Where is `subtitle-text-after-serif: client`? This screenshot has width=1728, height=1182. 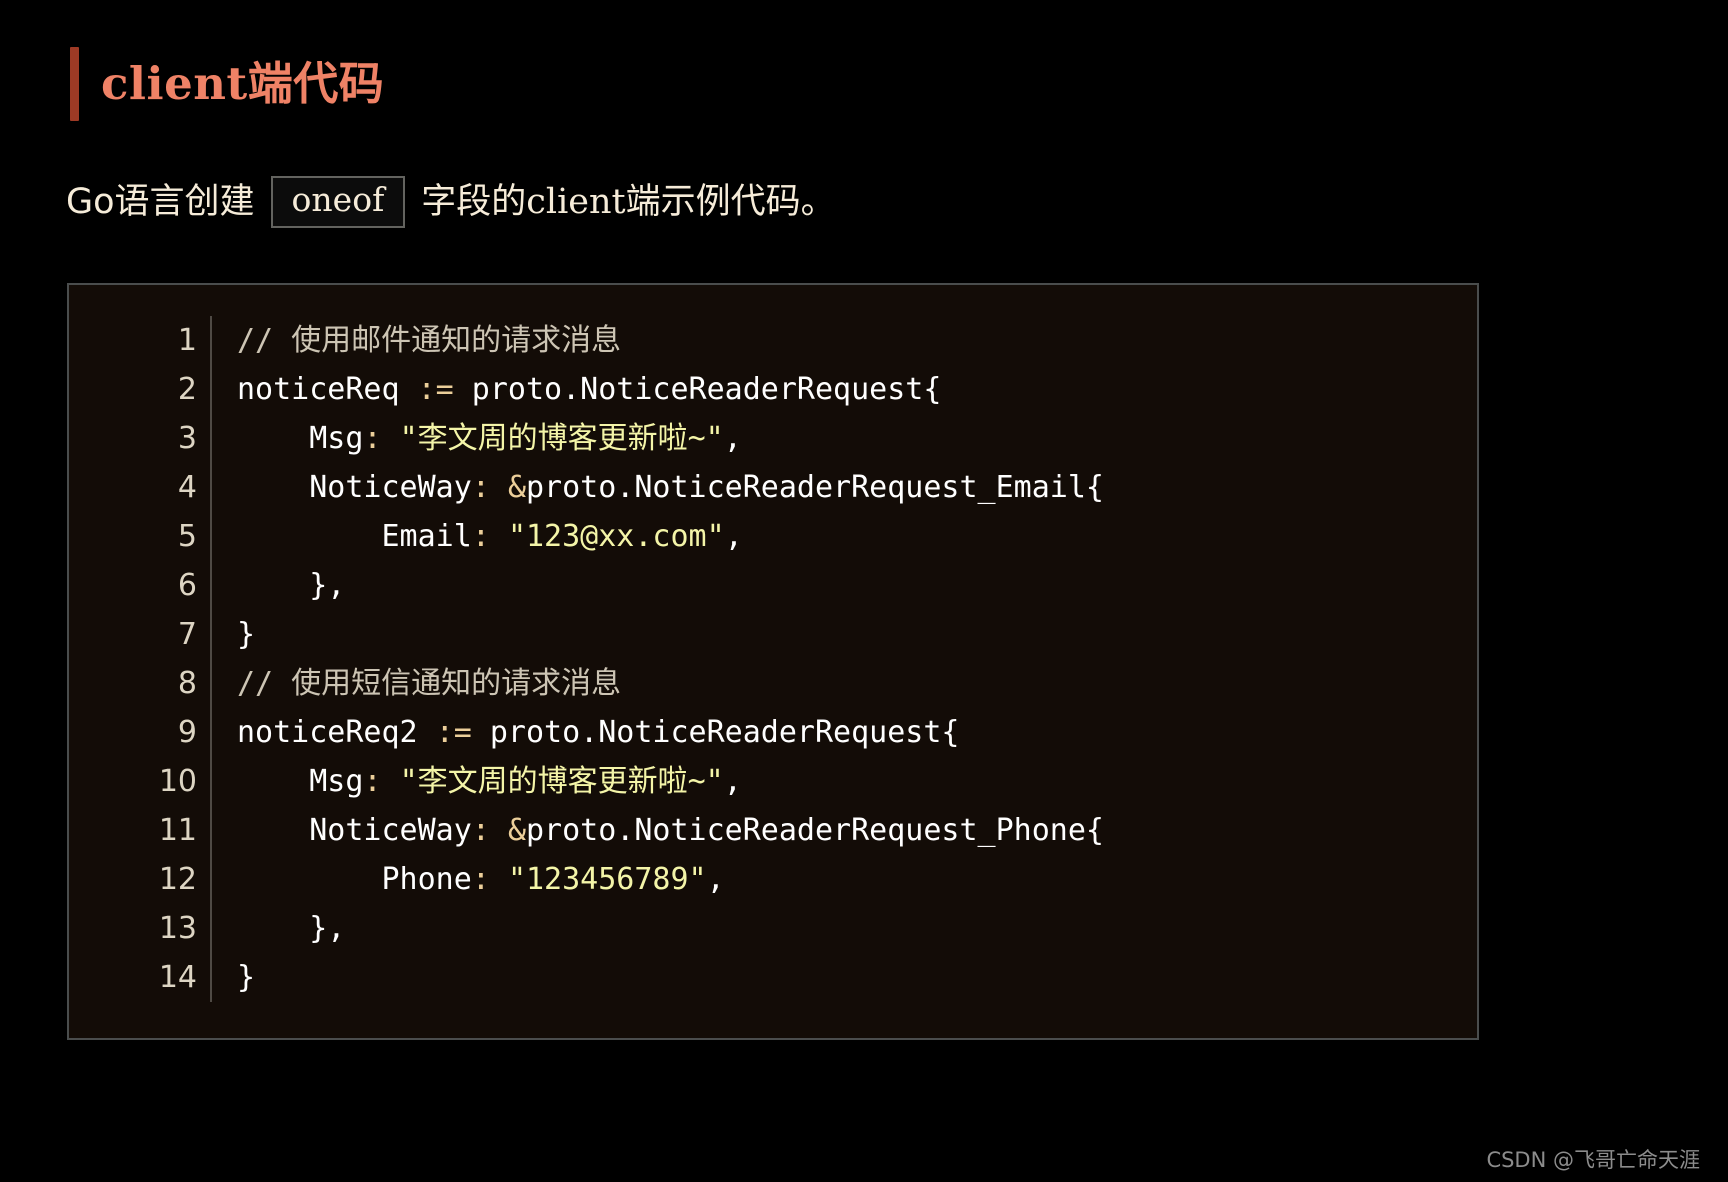
subtitle-text-after-serif: client is located at coordinates (576, 201).